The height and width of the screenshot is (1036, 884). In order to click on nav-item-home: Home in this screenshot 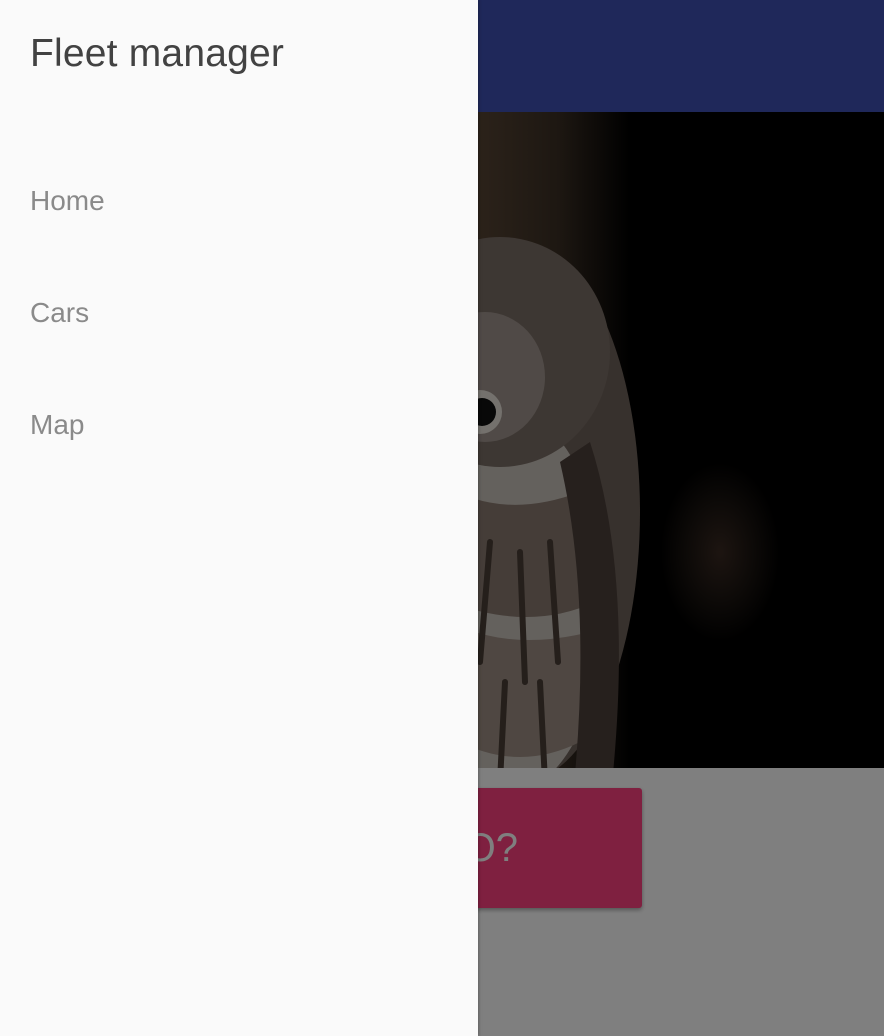, I will do `click(239, 201)`.